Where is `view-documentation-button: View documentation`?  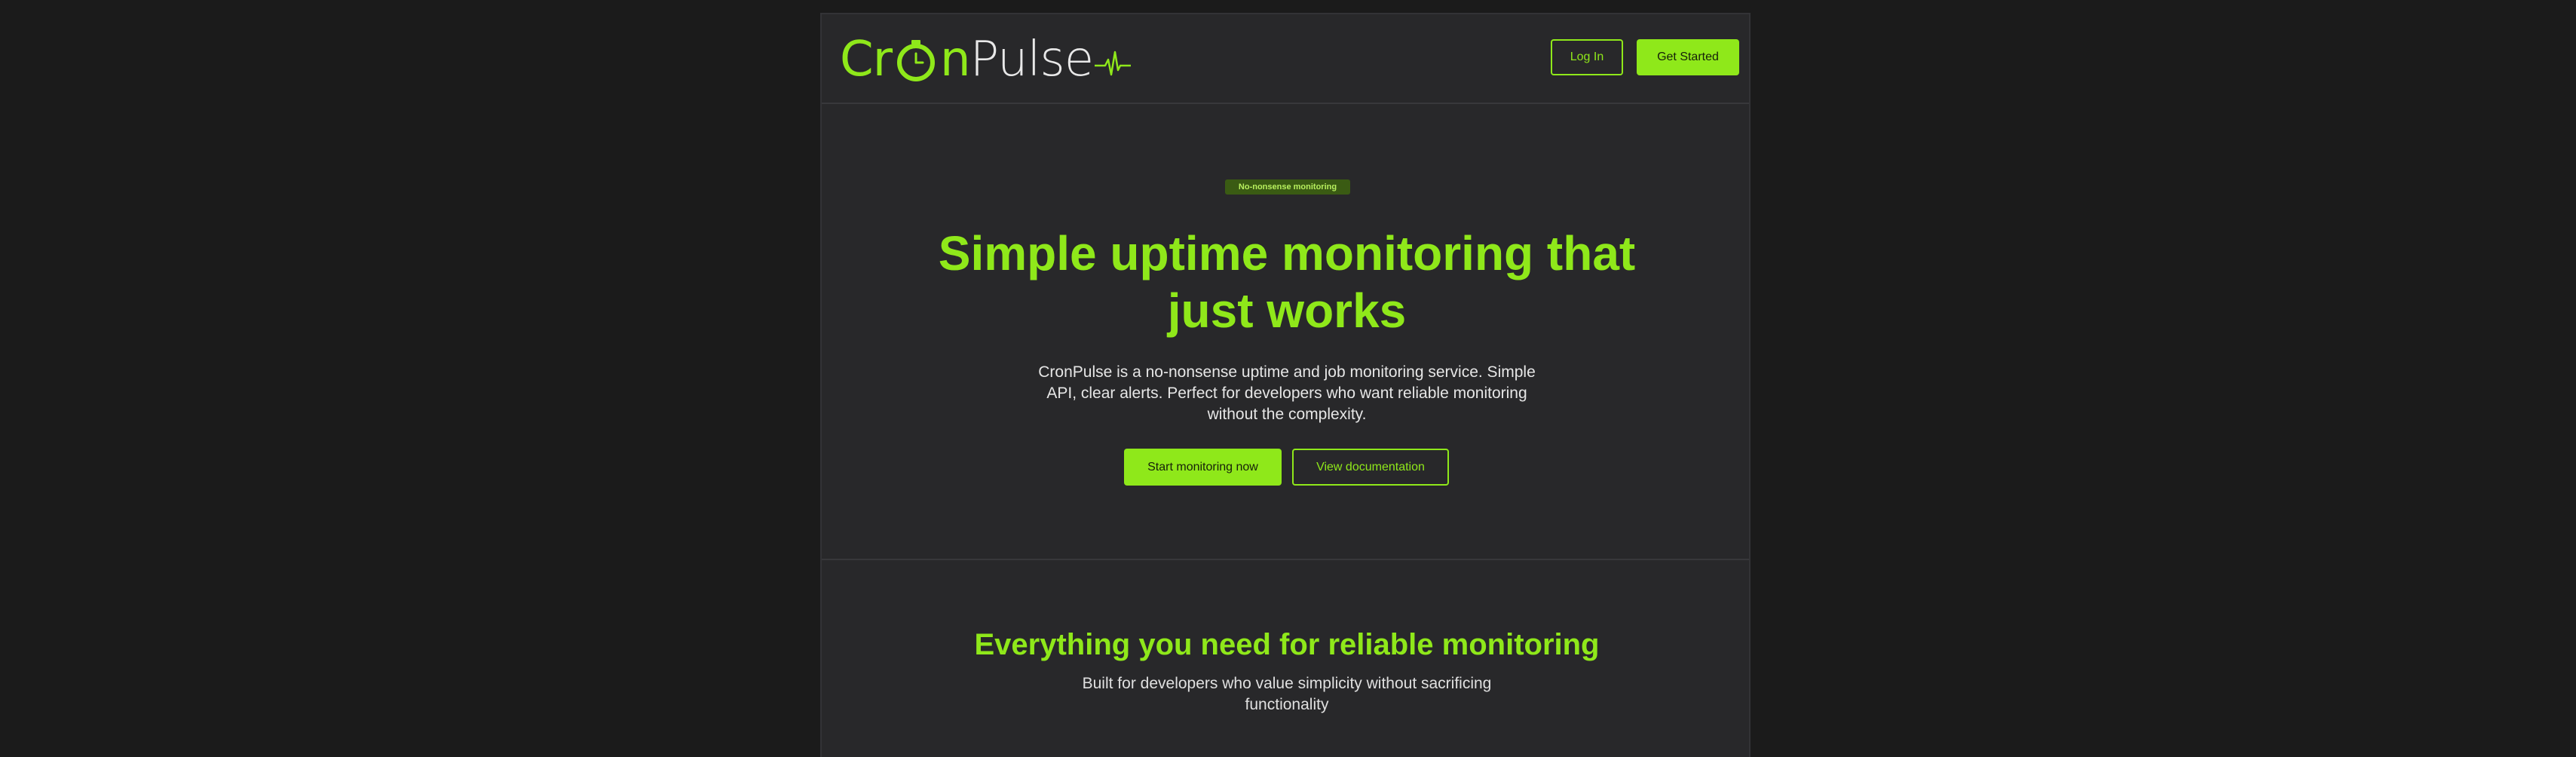
view-documentation-button: View documentation is located at coordinates (1370, 467).